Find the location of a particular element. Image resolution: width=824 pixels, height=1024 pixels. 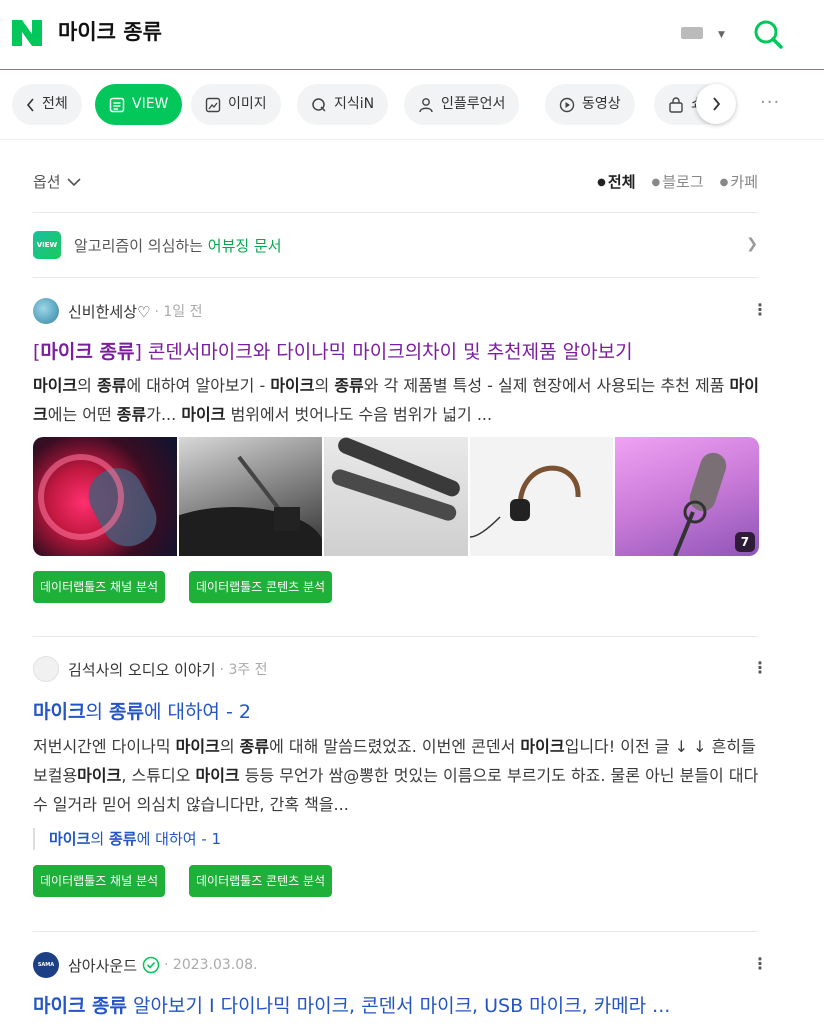

tab-label: 인플루언서 is located at coordinates (473, 104).